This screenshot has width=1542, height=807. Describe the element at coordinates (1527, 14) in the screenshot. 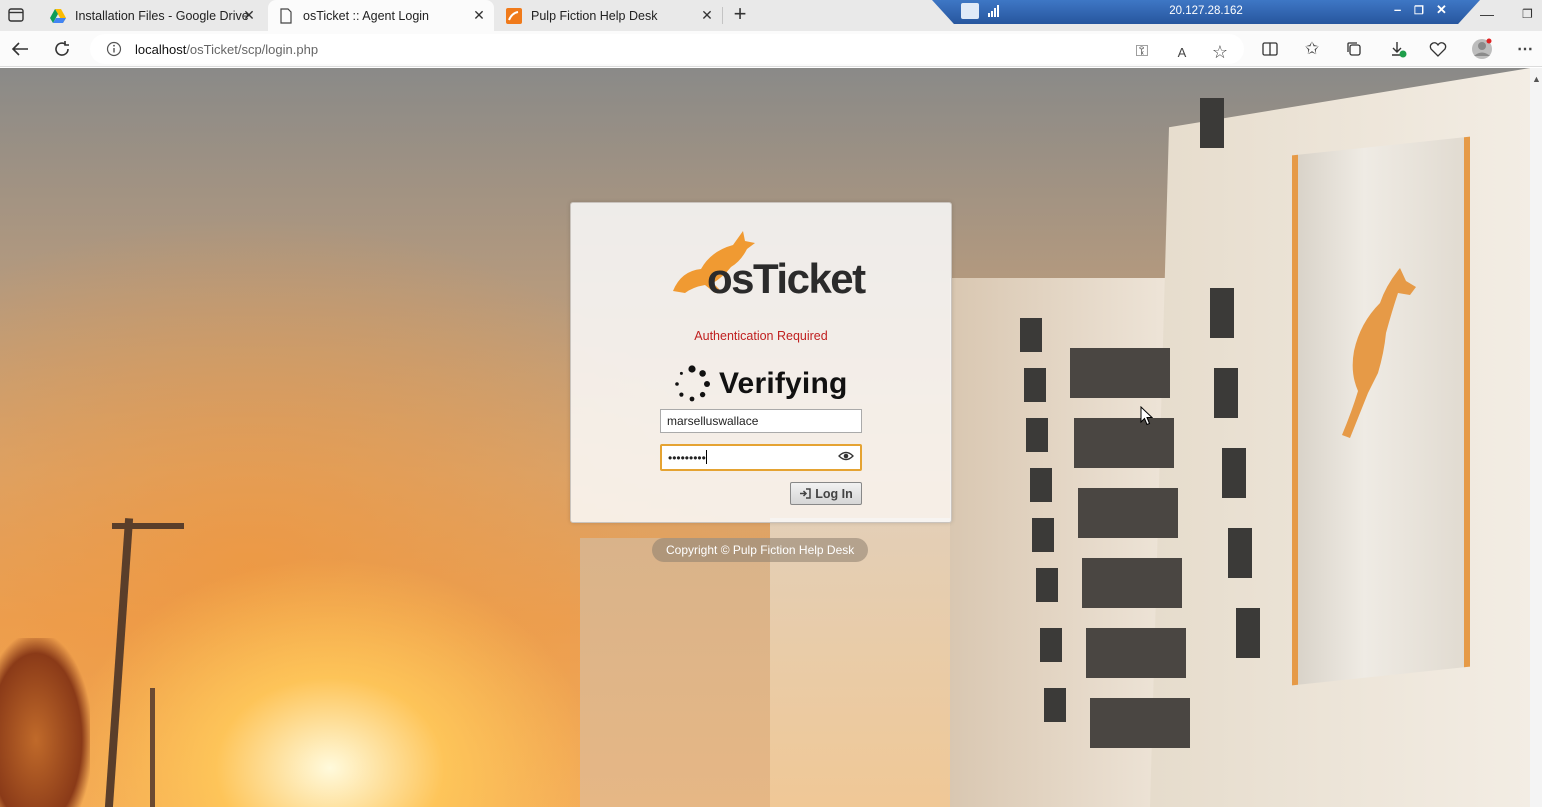

I see `window-restore-icon: ❐` at that location.